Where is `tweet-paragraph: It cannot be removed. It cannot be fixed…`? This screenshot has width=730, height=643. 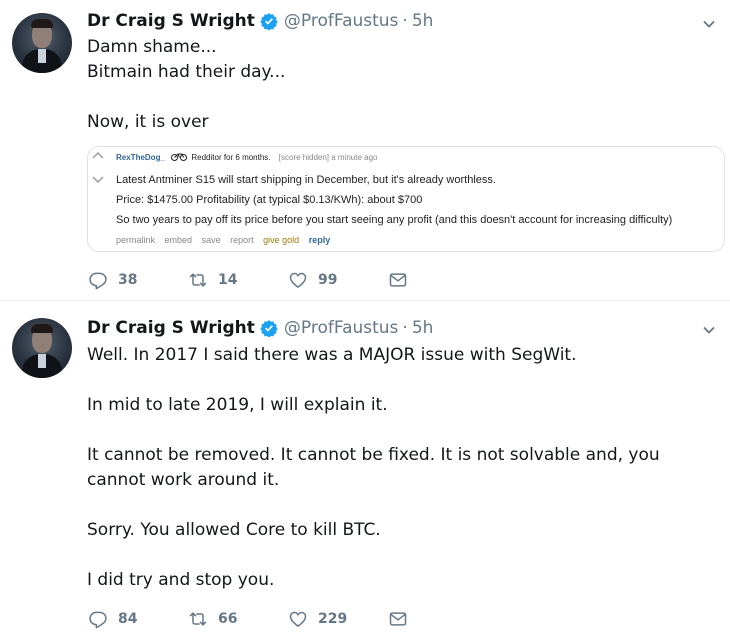 tweet-paragraph: It cannot be removed. It cannot be fixed… is located at coordinates (373, 467).